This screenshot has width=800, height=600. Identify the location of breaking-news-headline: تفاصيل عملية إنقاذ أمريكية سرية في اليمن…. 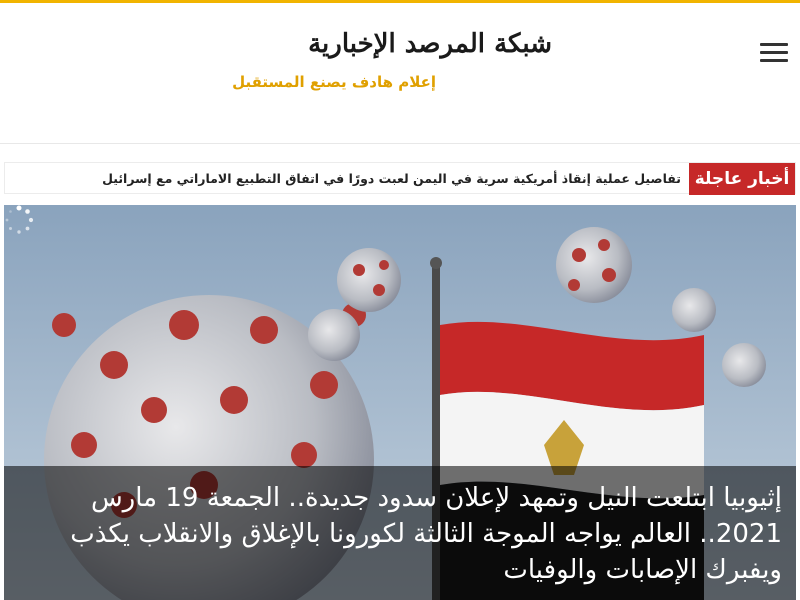
(356, 179).